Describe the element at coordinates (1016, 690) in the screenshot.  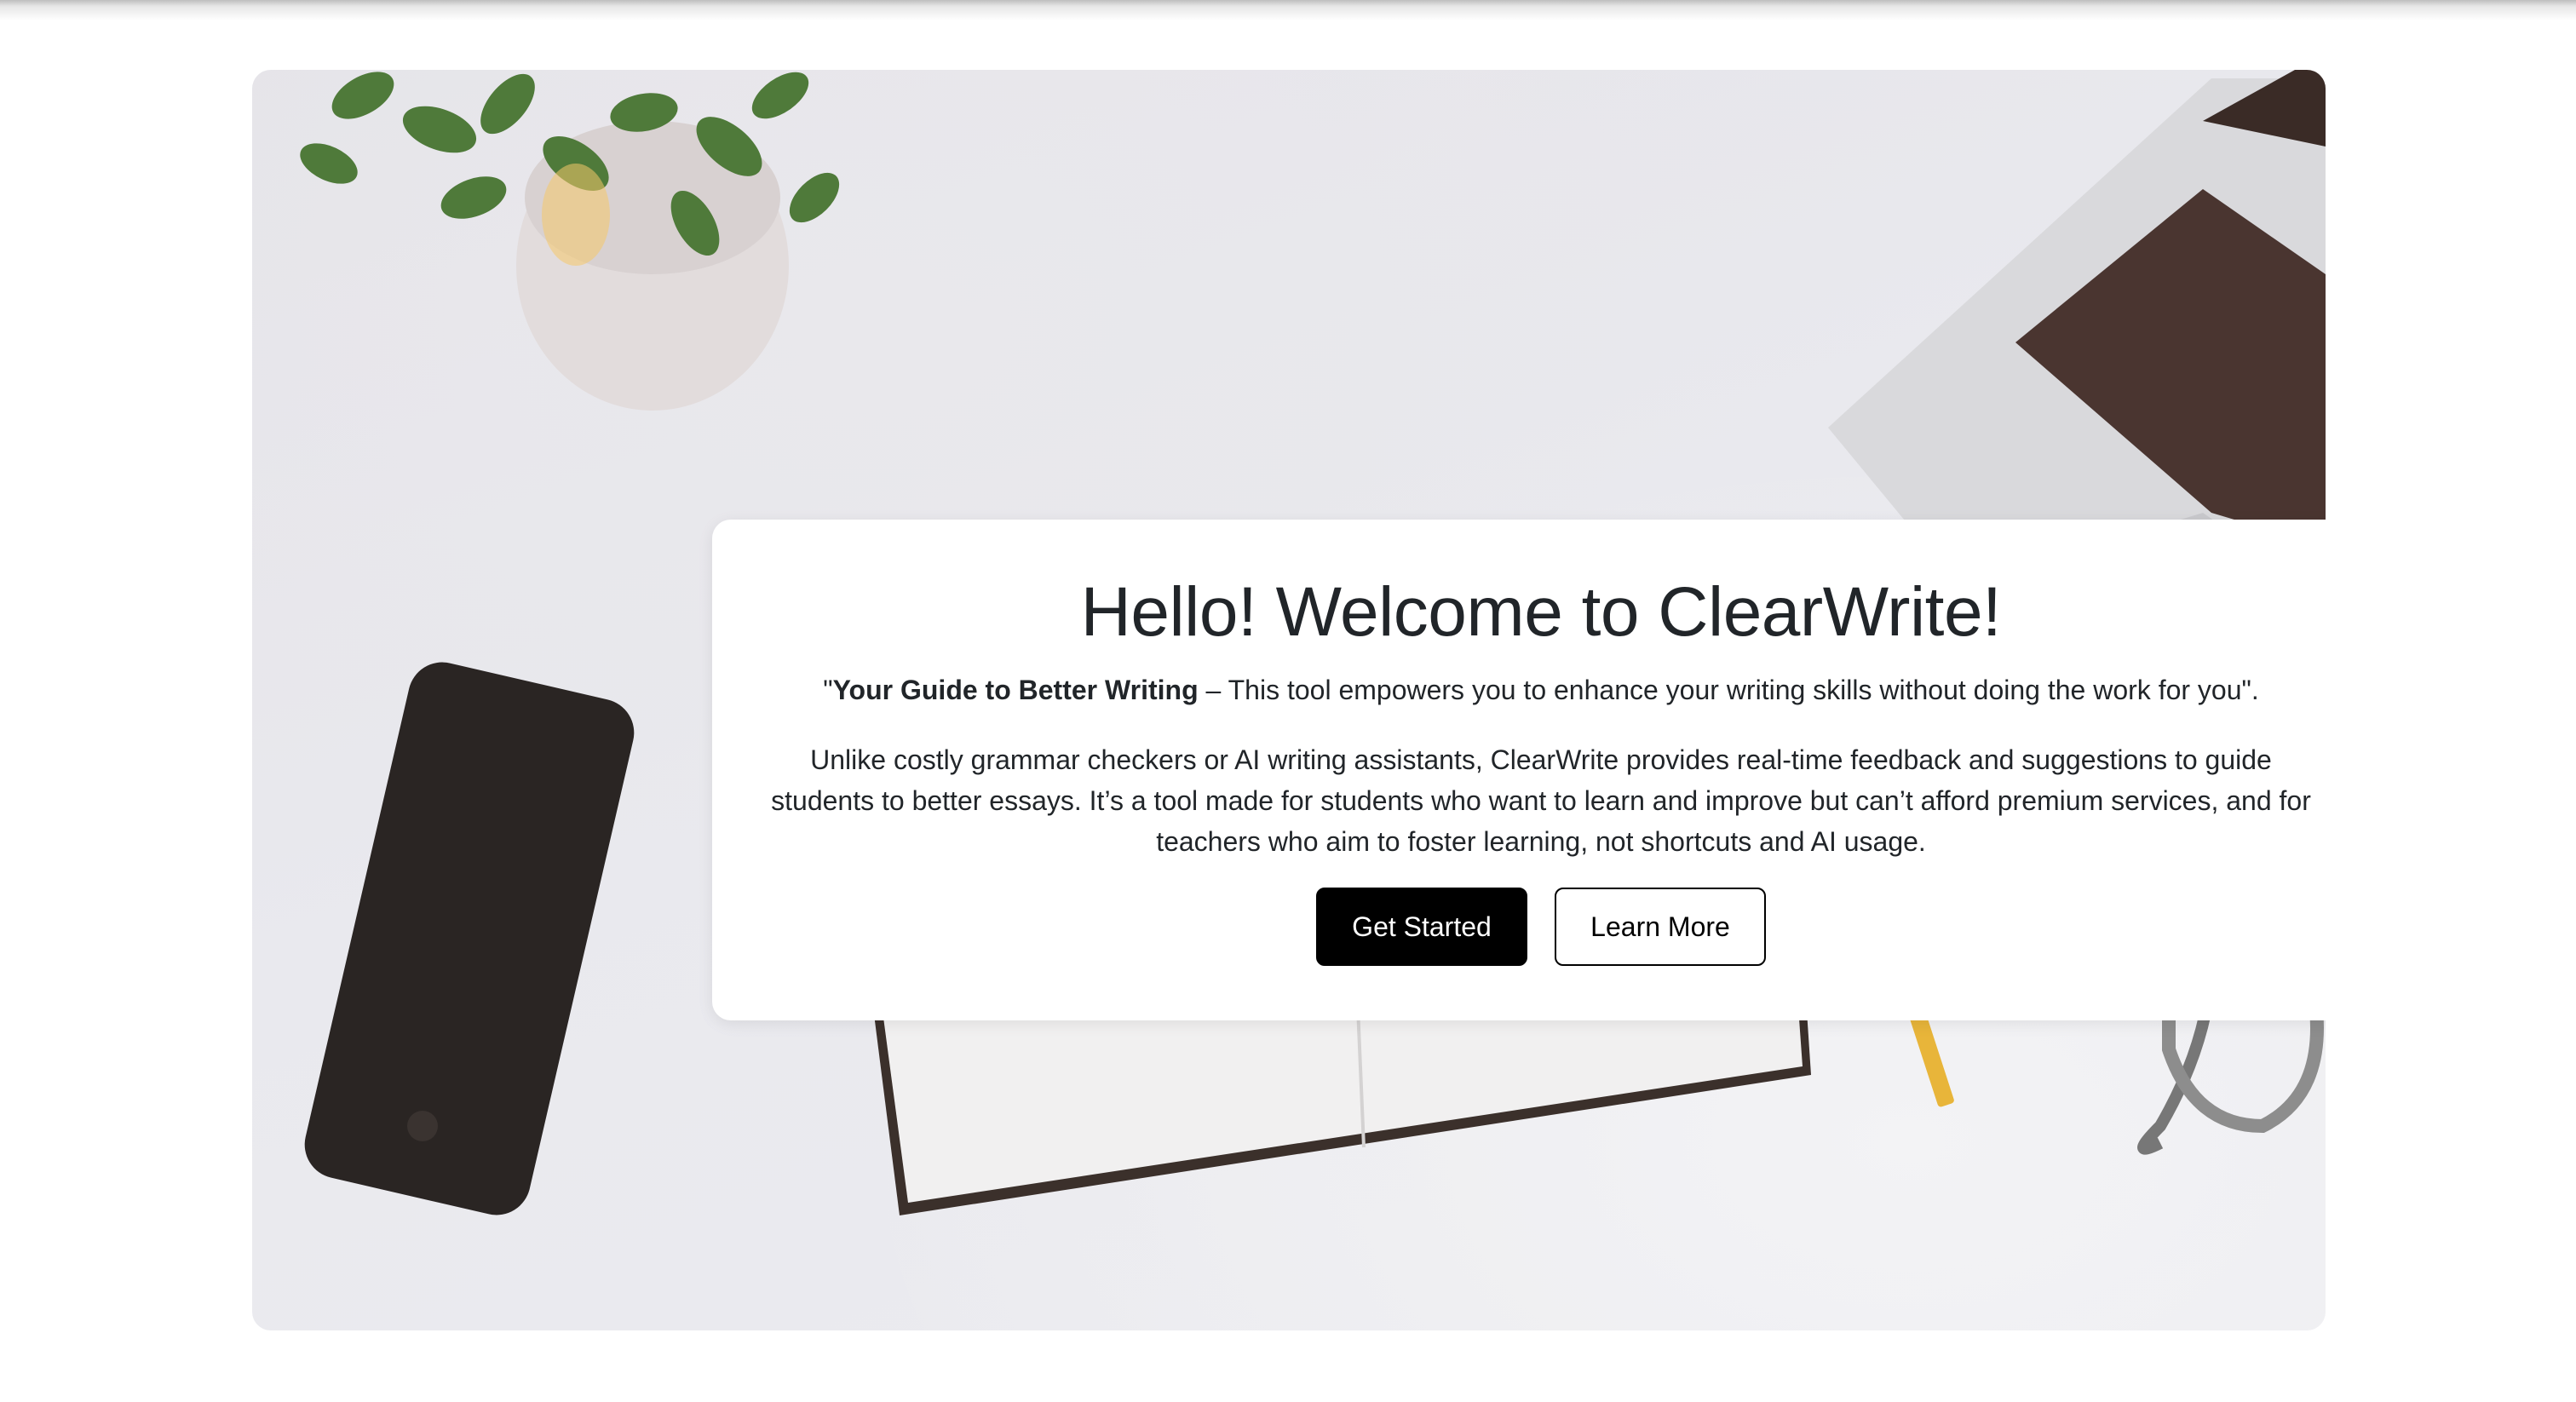
I see `tagline-bold: Your Guide to Better Writing` at that location.